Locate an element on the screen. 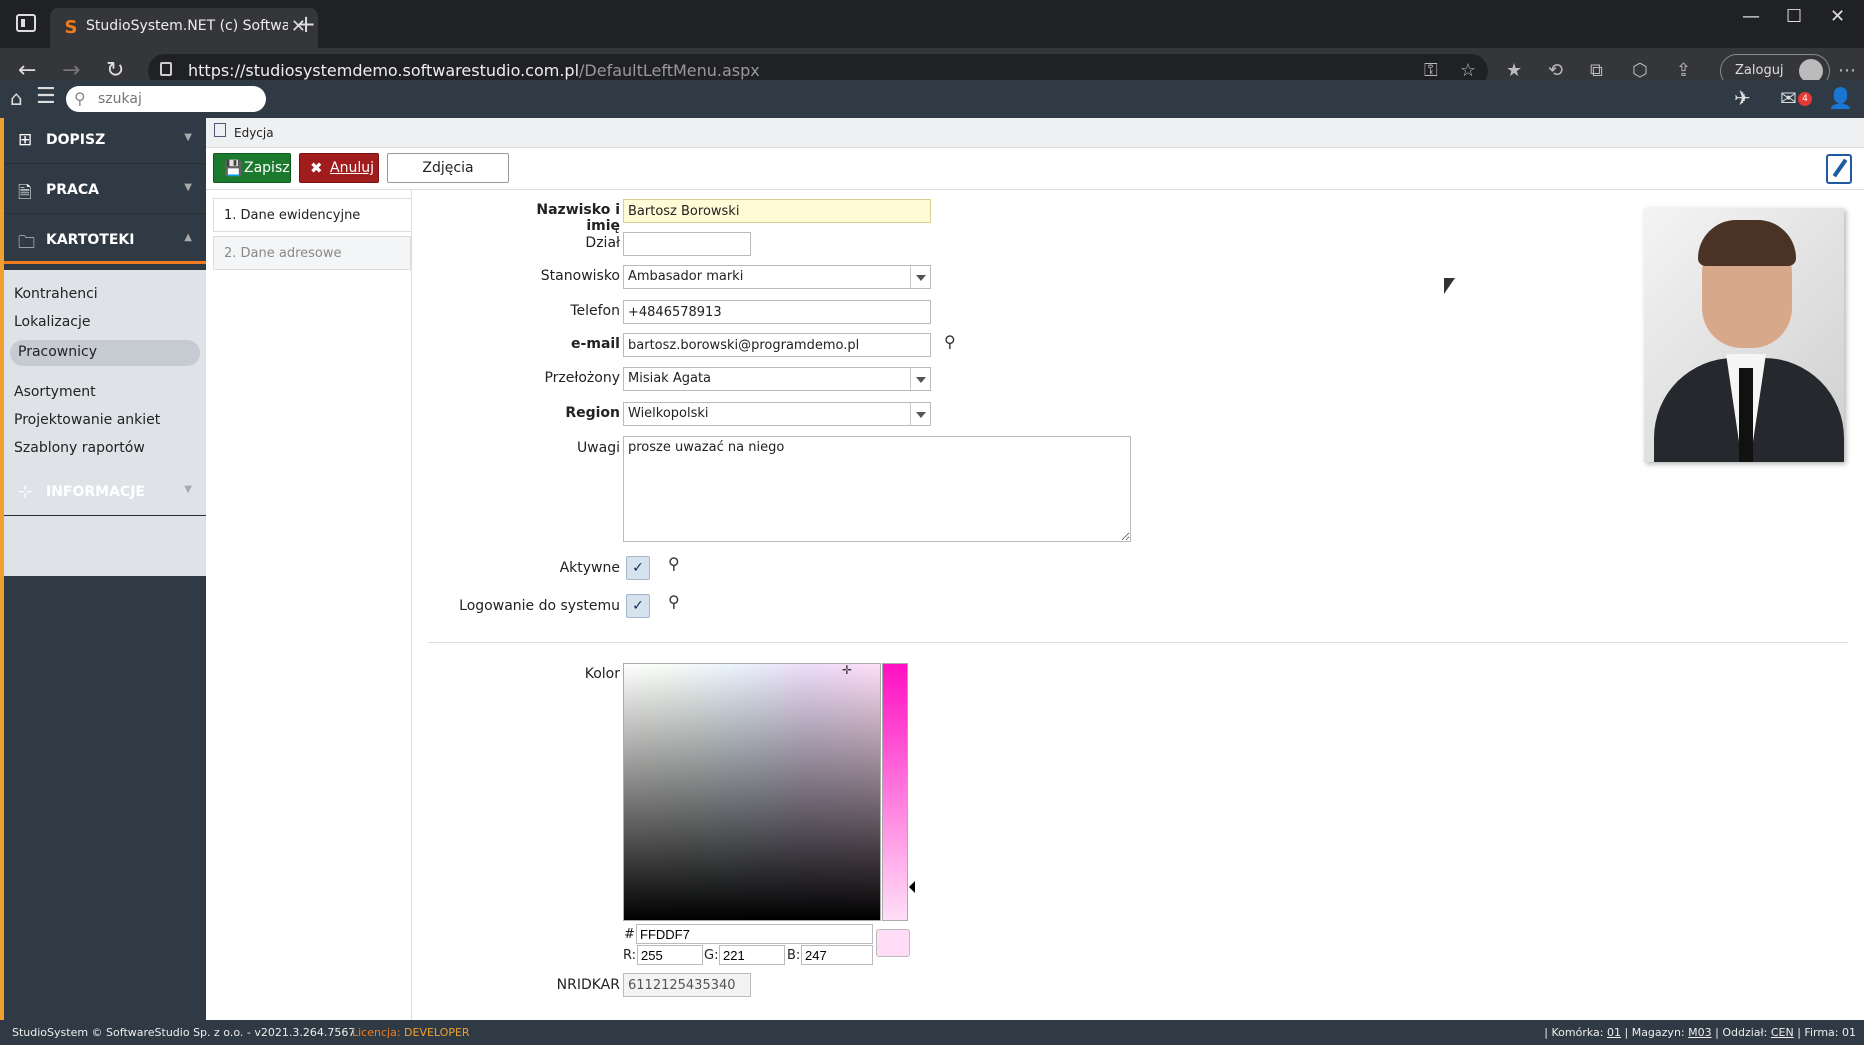 The width and height of the screenshot is (1864, 1045). system-login-checkbox: ✓ is located at coordinates (638, 606).